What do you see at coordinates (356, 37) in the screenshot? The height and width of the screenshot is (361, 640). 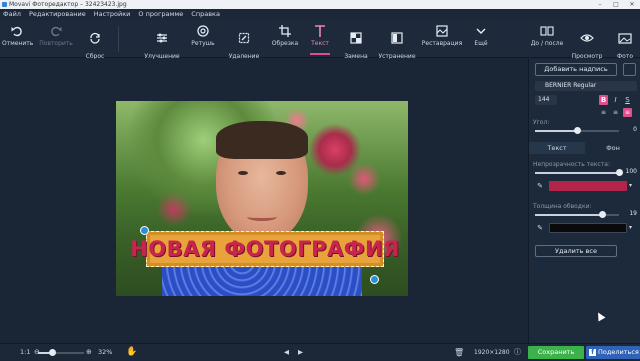 I see `background-icon` at bounding box center [356, 37].